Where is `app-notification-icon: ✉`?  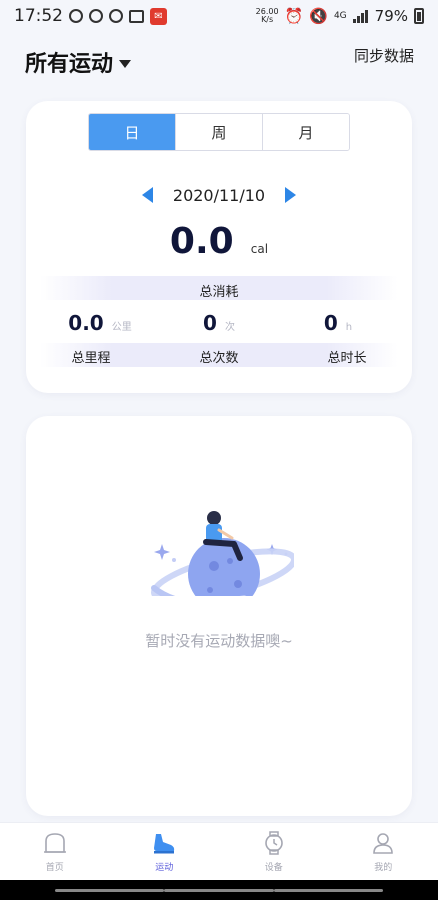 app-notification-icon: ✉ is located at coordinates (158, 16).